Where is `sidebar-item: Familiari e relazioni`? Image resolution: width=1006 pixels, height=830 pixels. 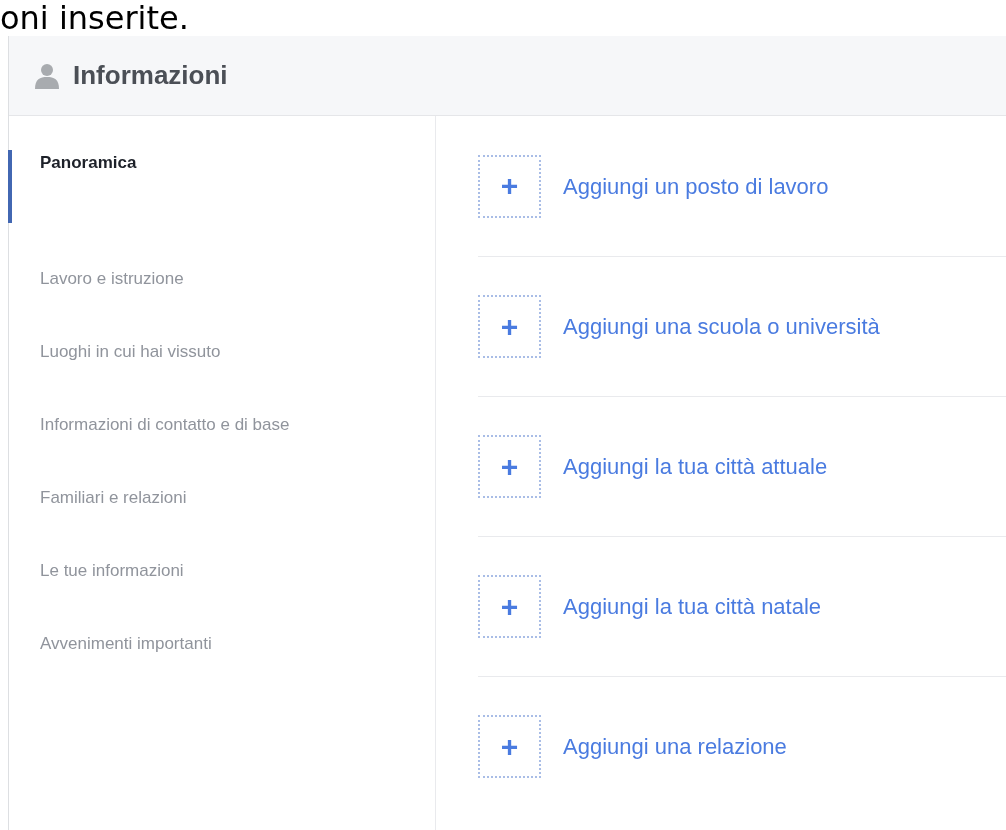 sidebar-item: Familiari e relazioni is located at coordinates (221, 511).